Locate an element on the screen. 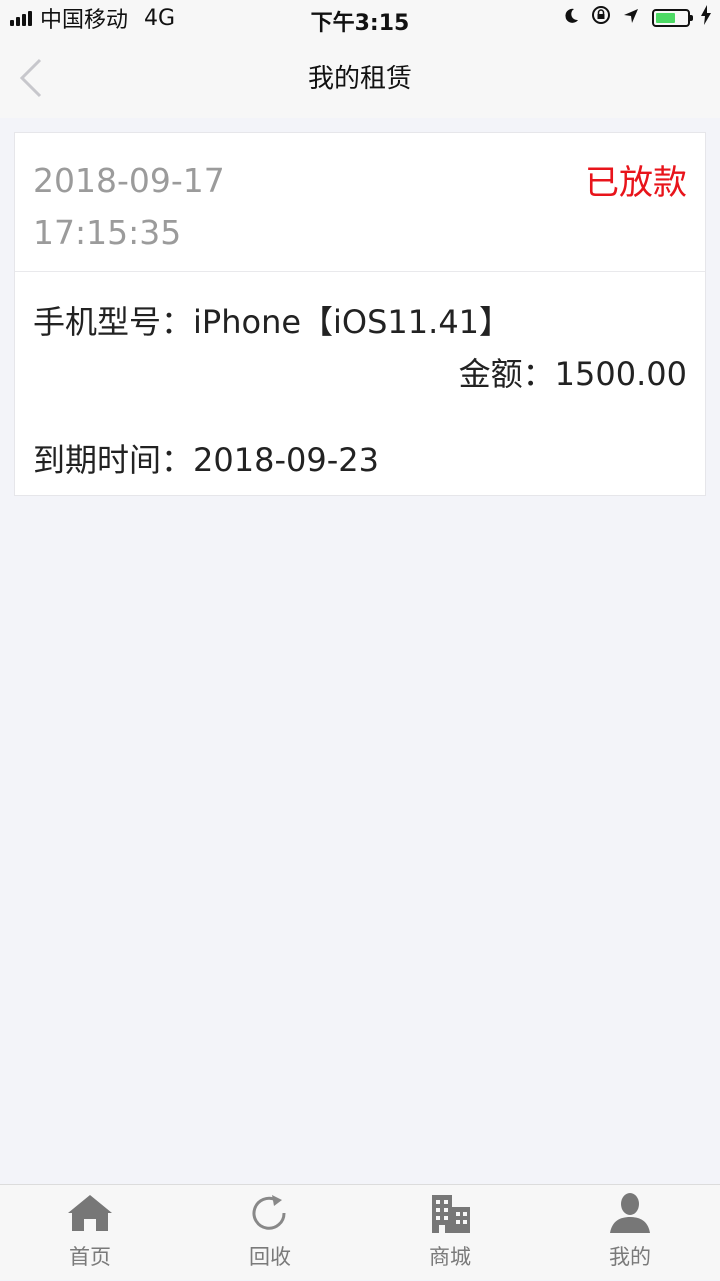 The image size is (720, 1281). tab-home: 首页 is located at coordinates (90, 1233).